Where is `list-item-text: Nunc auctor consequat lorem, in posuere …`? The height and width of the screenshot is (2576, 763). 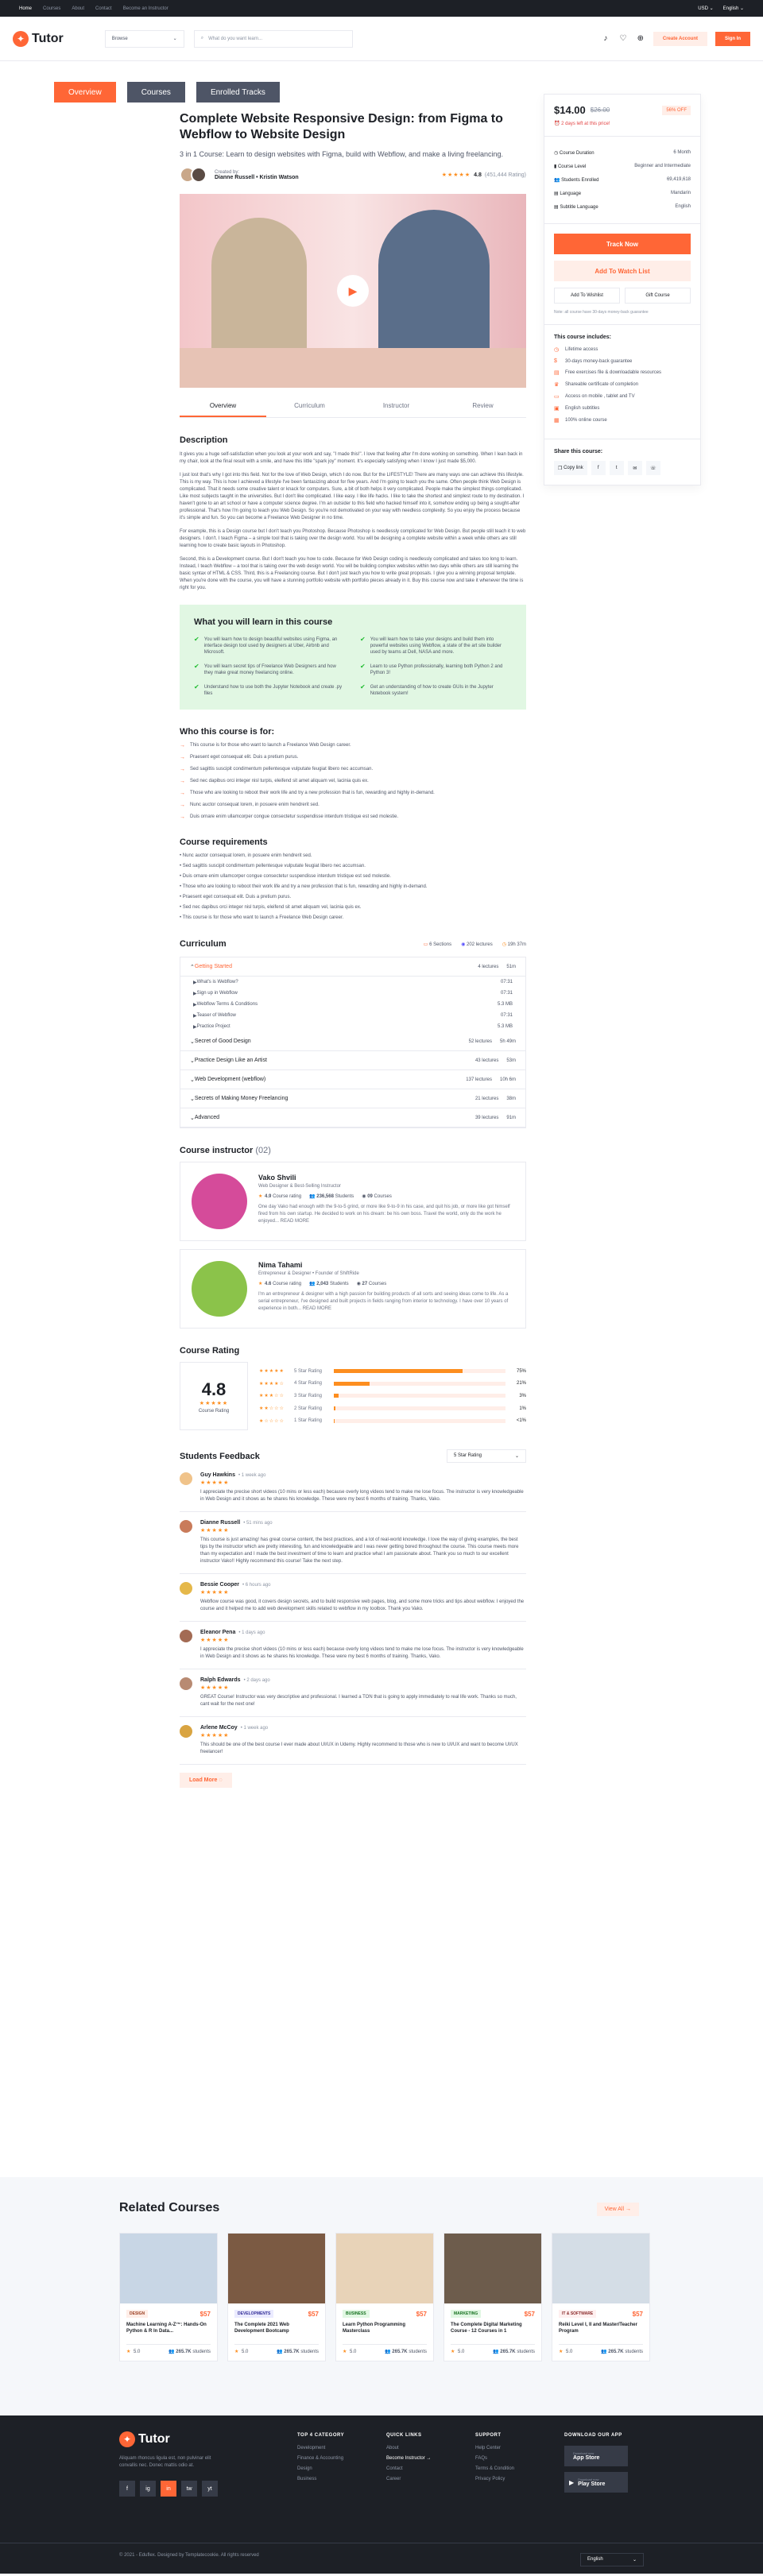 list-item-text: Nunc auctor consequat lorem, in posuere … is located at coordinates (255, 805).